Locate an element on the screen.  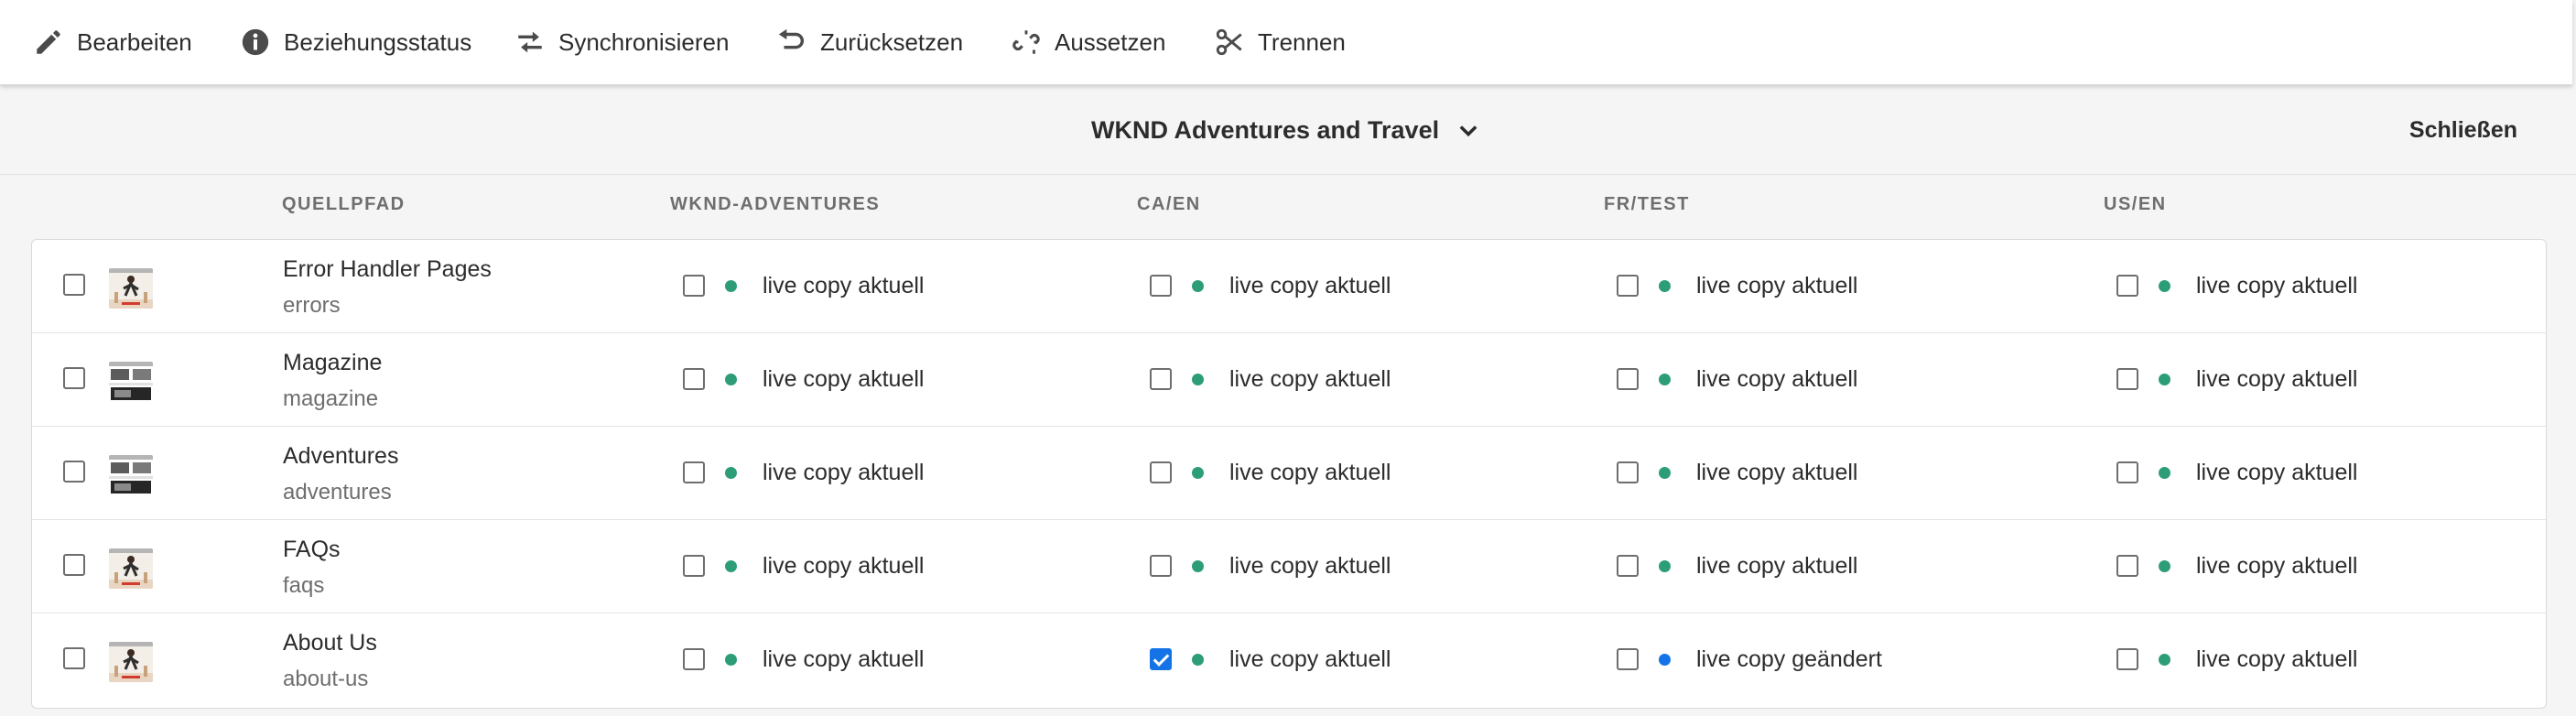
suspend-button: Aussetzen is located at coordinates (1088, 42).